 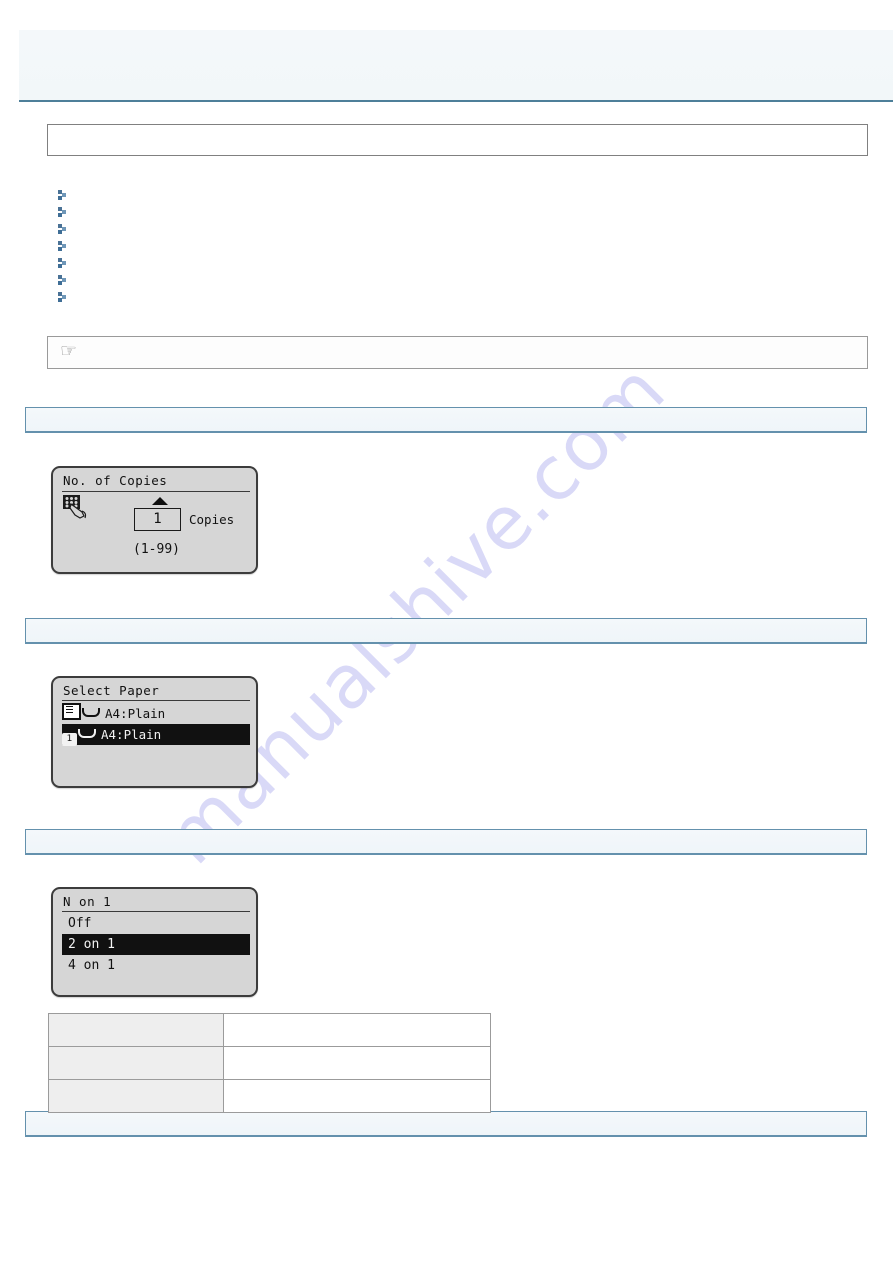 What do you see at coordinates (69, 351) in the screenshot?
I see `pointing-hand-icon: ☞` at bounding box center [69, 351].